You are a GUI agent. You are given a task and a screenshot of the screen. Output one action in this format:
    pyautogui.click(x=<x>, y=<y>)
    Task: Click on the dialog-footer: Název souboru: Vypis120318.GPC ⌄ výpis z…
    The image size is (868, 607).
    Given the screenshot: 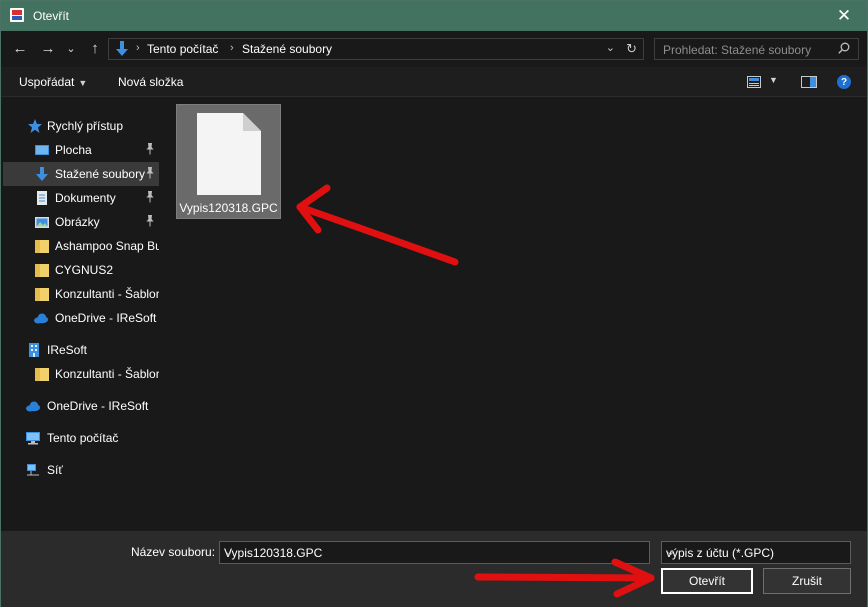 What is the action you would take?
    pyautogui.click(x=434, y=569)
    